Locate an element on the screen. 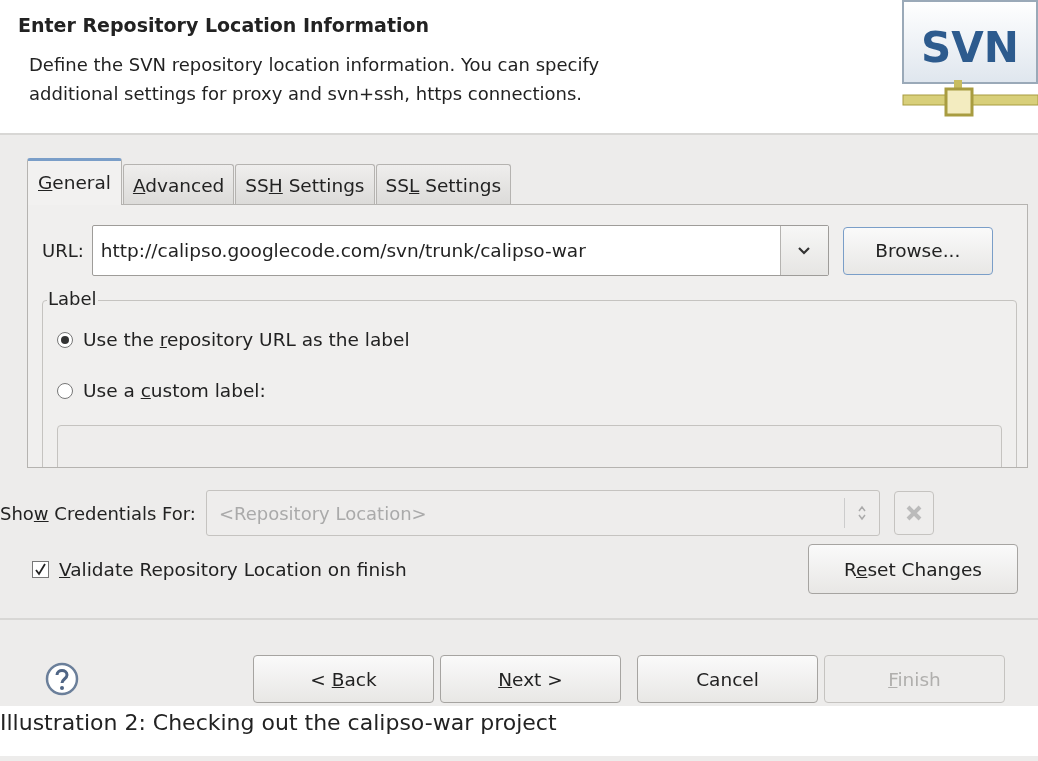 This screenshot has width=1038, height=761. dialog-description: Define the SVN repository location information. You can specify additional settings for proxy and svn+ssh, https connections. is located at coordinates (315, 79).